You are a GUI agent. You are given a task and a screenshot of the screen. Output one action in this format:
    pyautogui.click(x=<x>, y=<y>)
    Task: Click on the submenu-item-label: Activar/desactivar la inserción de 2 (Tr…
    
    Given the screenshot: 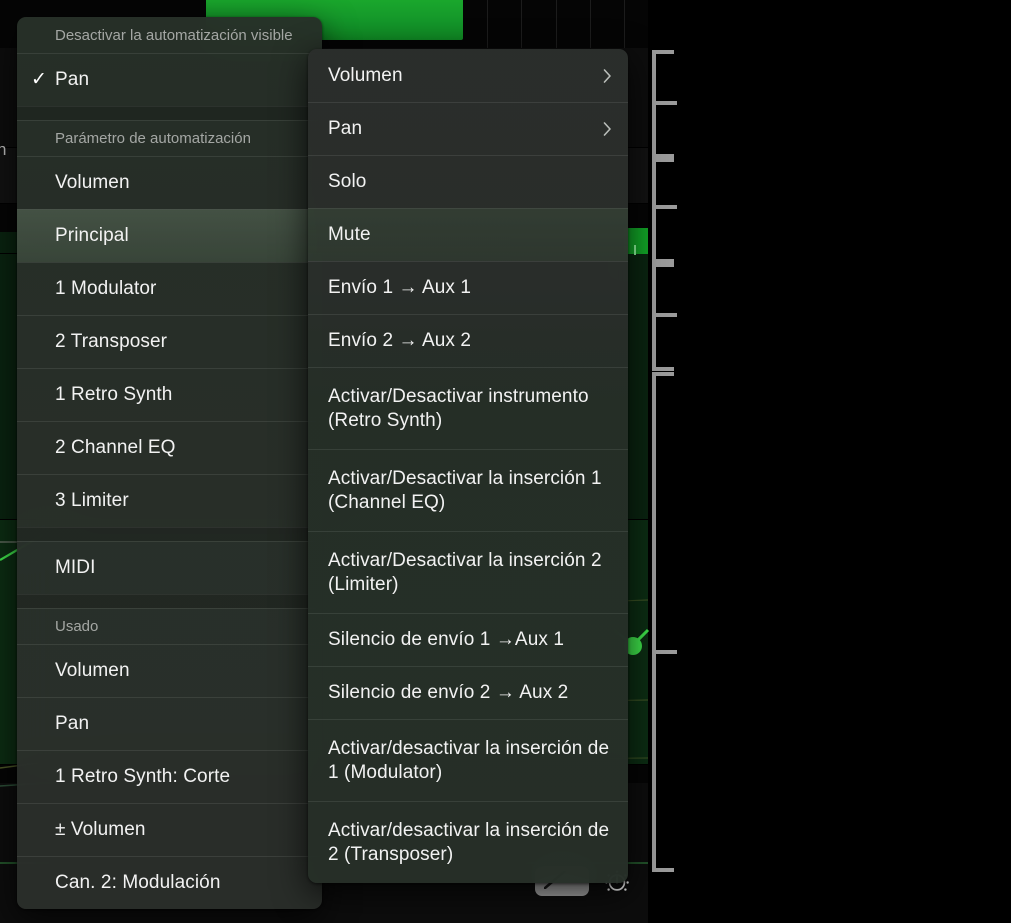 What is the action you would take?
    pyautogui.click(x=469, y=842)
    